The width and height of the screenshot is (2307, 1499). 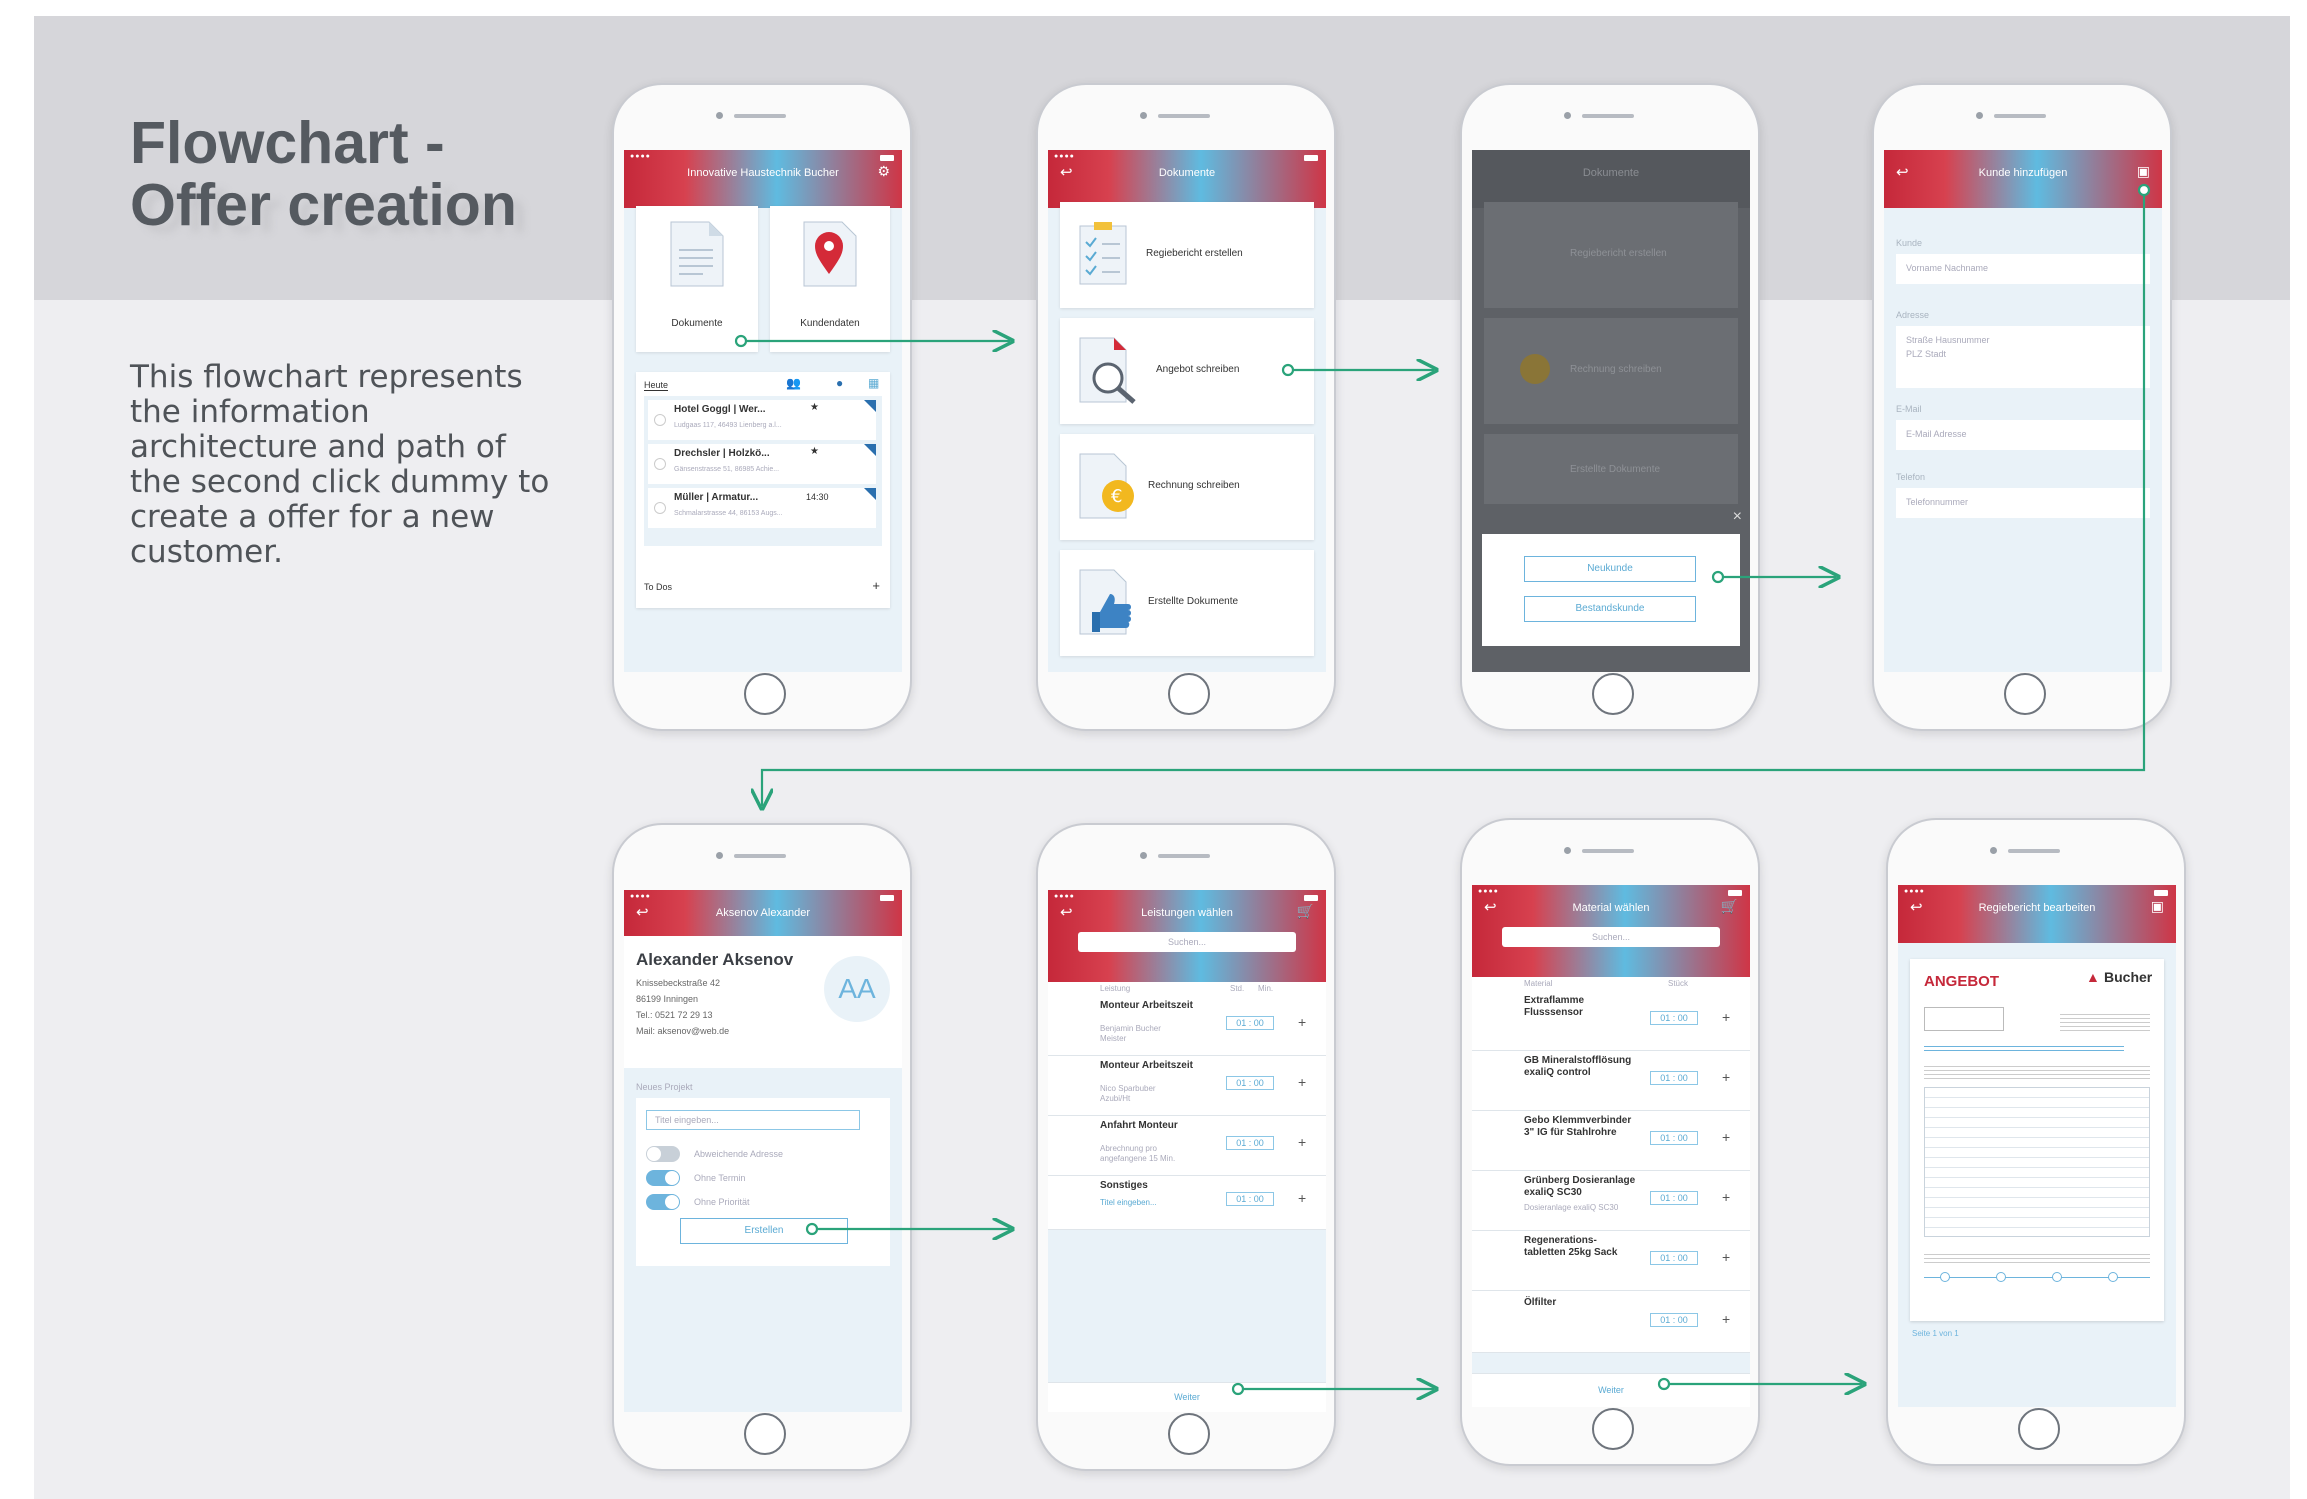 What do you see at coordinates (1682, 1258) in the screenshot?
I see `qty-value-b: 00` at bounding box center [1682, 1258].